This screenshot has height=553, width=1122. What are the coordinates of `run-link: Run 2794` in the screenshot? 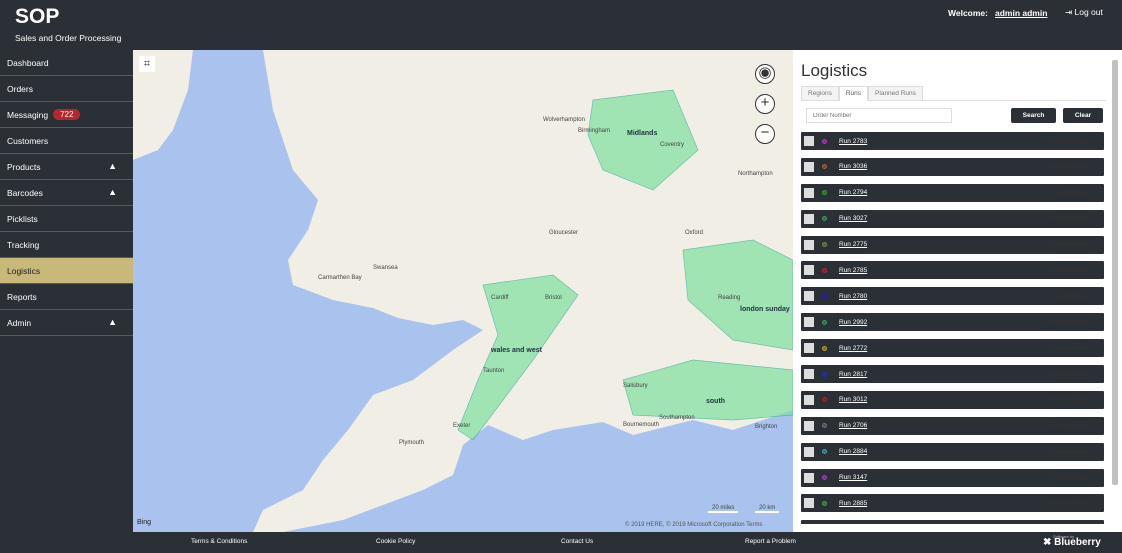 It's located at (853, 192).